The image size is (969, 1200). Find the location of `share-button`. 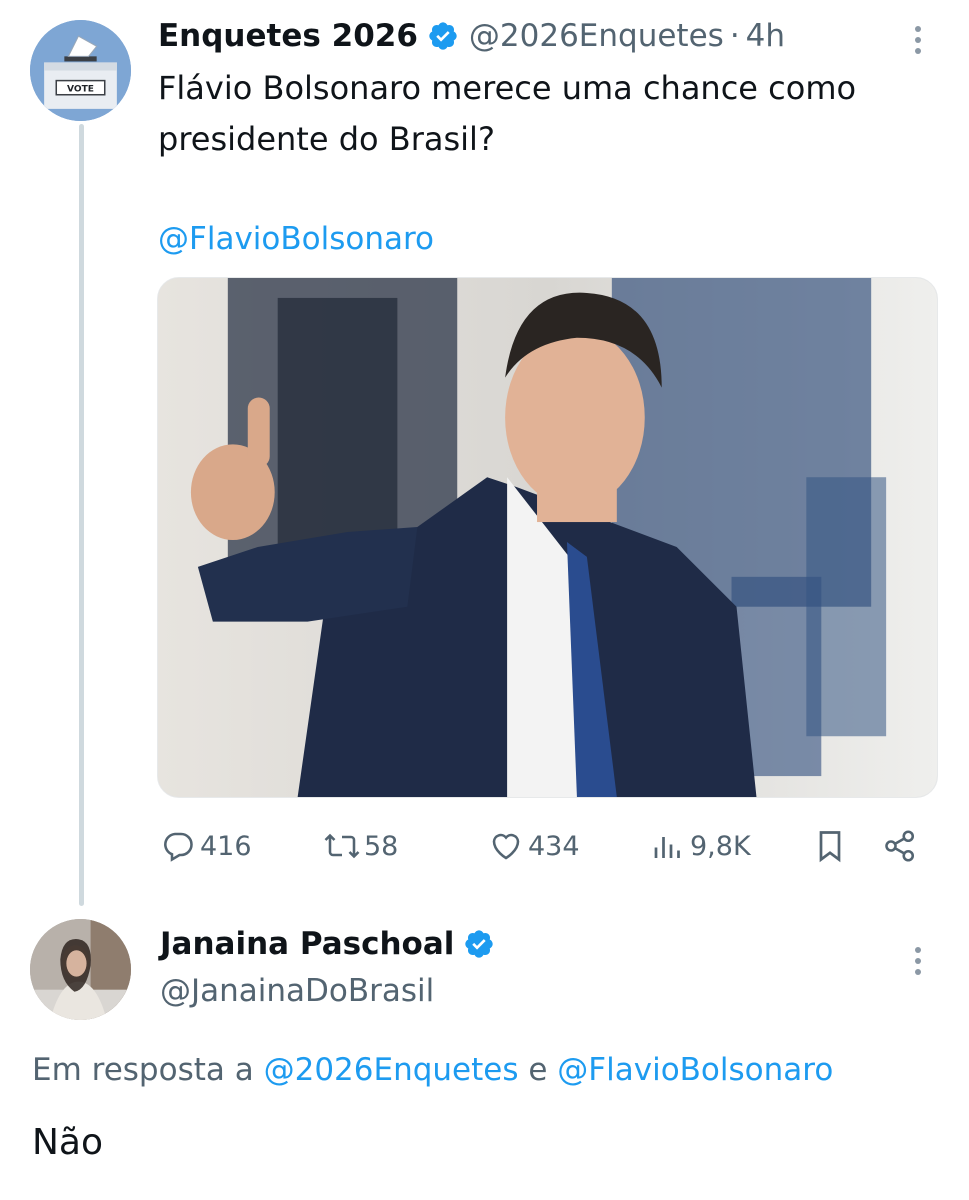

share-button is located at coordinates (900, 846).